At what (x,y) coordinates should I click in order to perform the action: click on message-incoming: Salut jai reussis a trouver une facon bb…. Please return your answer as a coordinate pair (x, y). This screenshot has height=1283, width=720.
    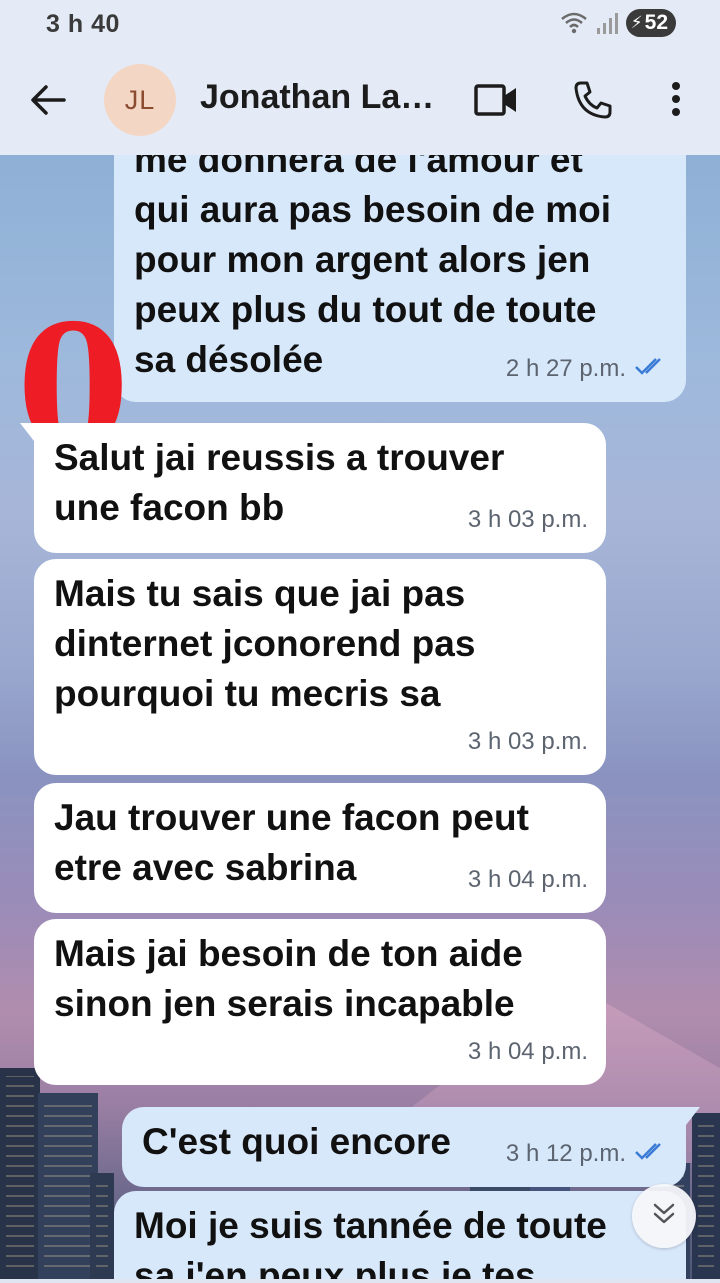
    Looking at the image, I should click on (313, 488).